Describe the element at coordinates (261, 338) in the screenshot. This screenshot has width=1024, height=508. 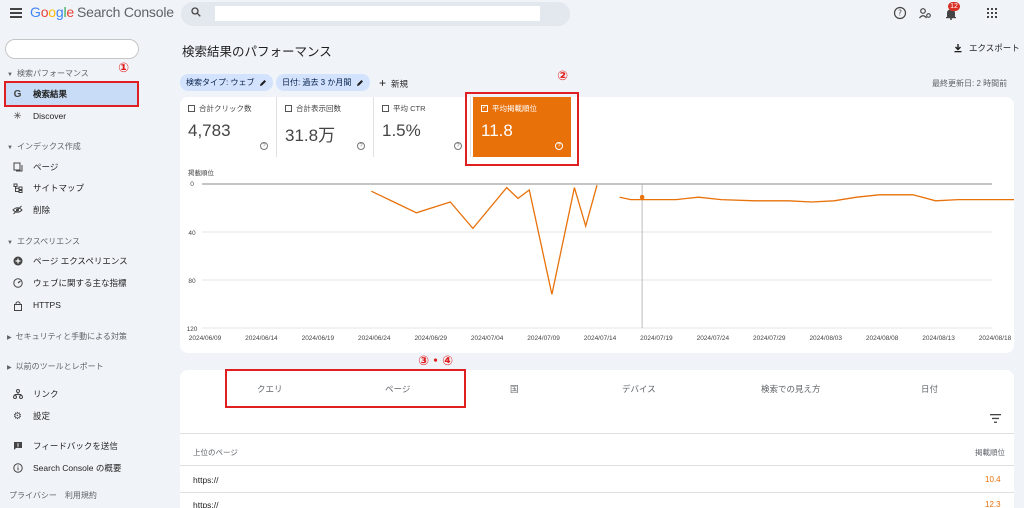
I see `x-tick-label: 2024/06/14` at that location.